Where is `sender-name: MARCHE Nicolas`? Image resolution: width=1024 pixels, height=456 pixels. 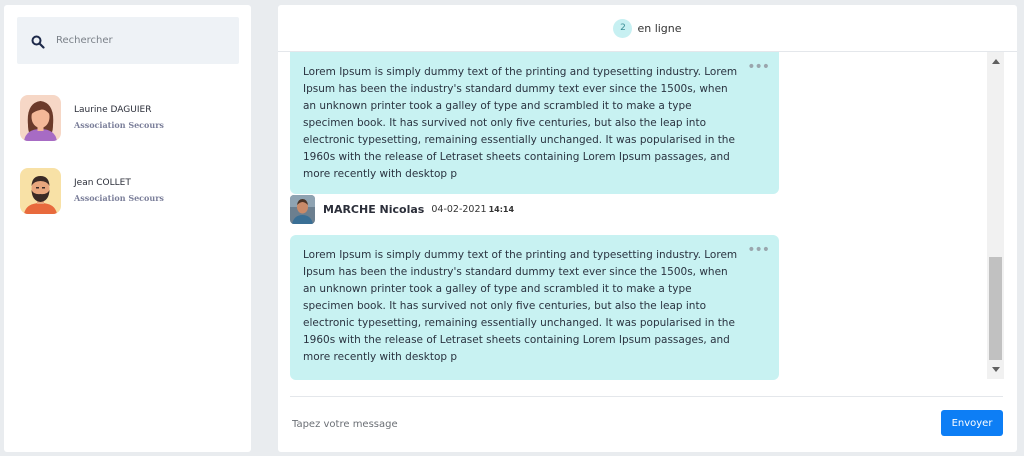
sender-name: MARCHE Nicolas is located at coordinates (374, 209).